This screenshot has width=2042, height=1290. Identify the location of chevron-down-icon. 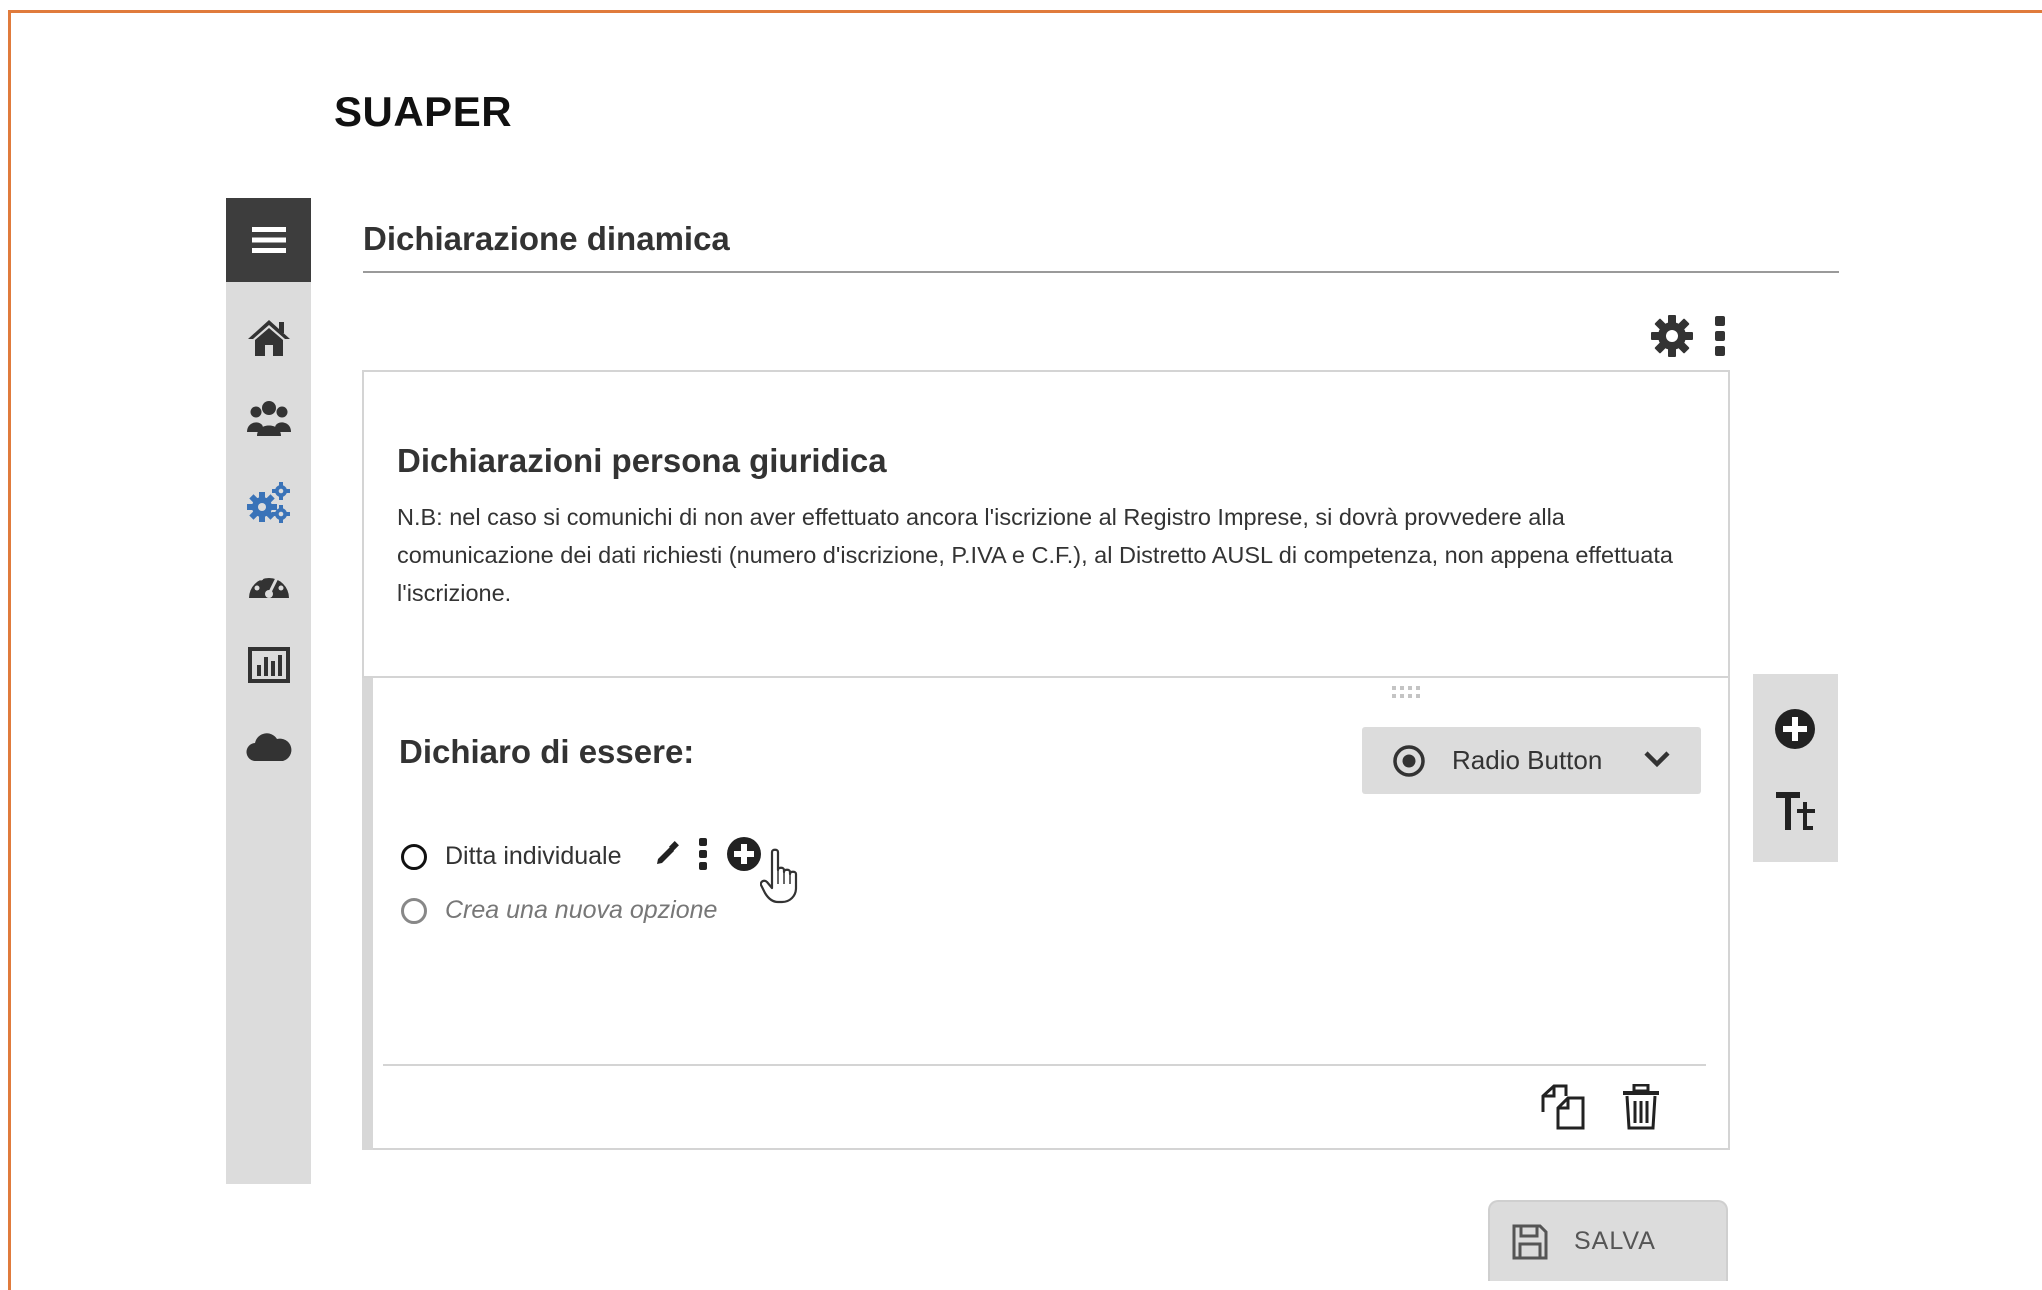
(1657, 759).